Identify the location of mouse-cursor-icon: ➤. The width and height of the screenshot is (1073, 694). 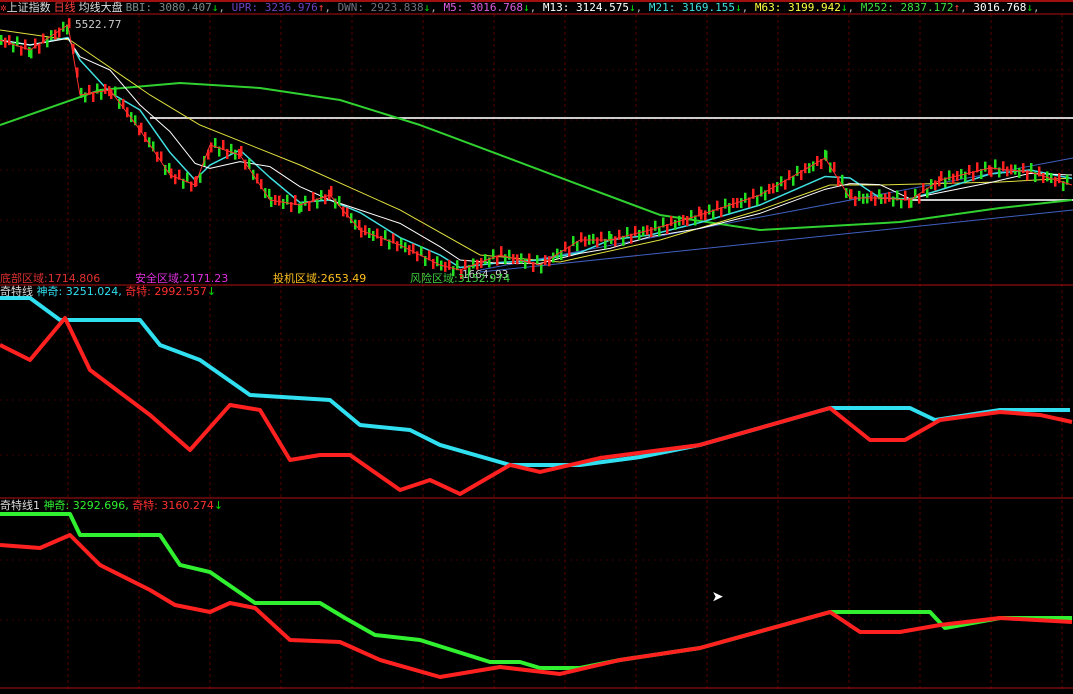
(718, 597).